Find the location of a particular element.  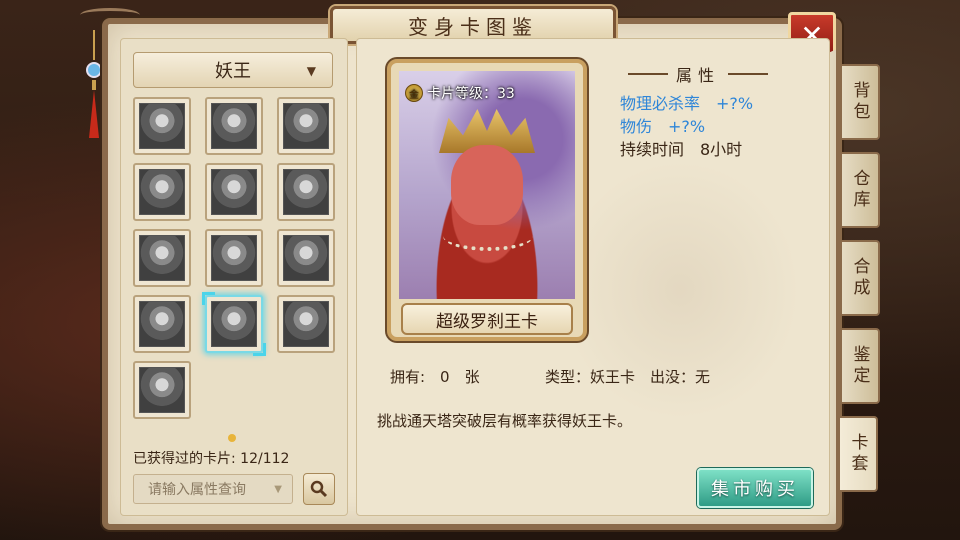

attributes-title: 属性 is located at coordinates (697, 75).